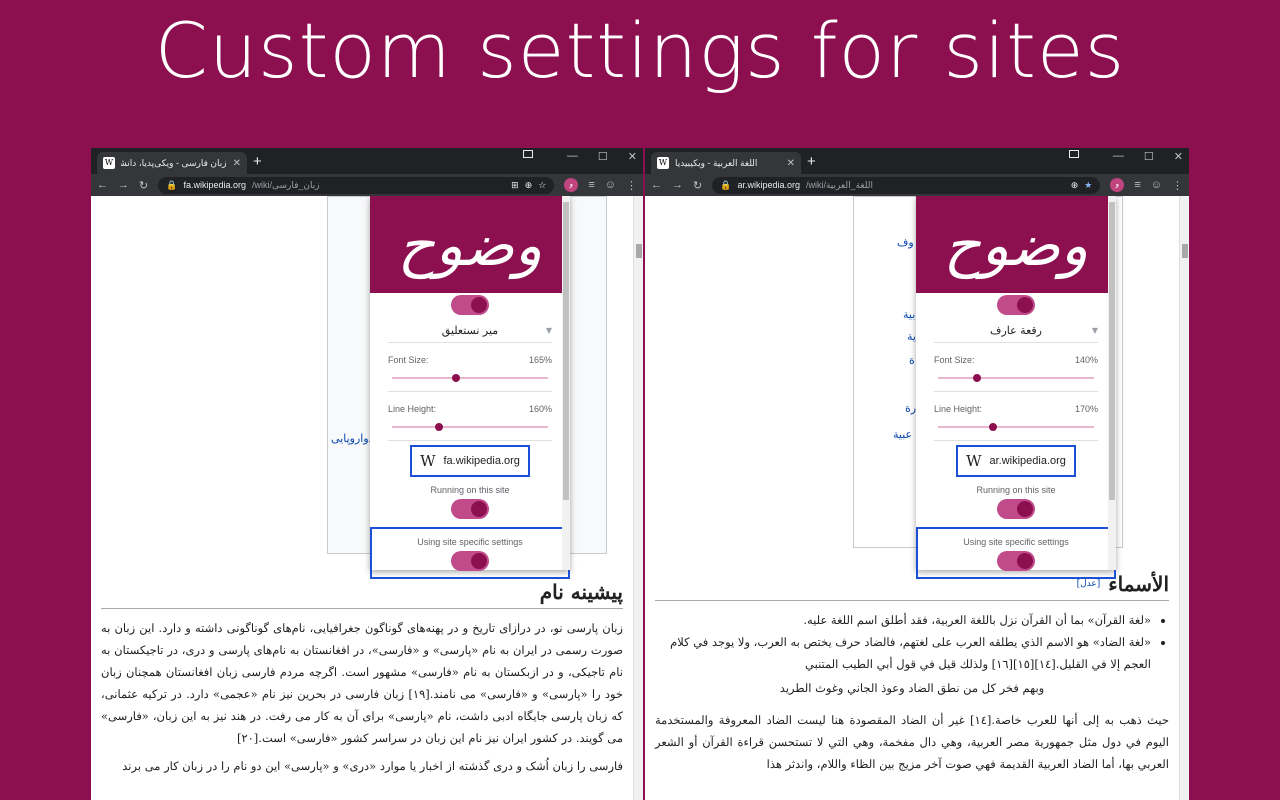 The width and height of the screenshot is (1280, 800). I want to click on font-select: میر نستعلیق ▼, so click(470, 331).